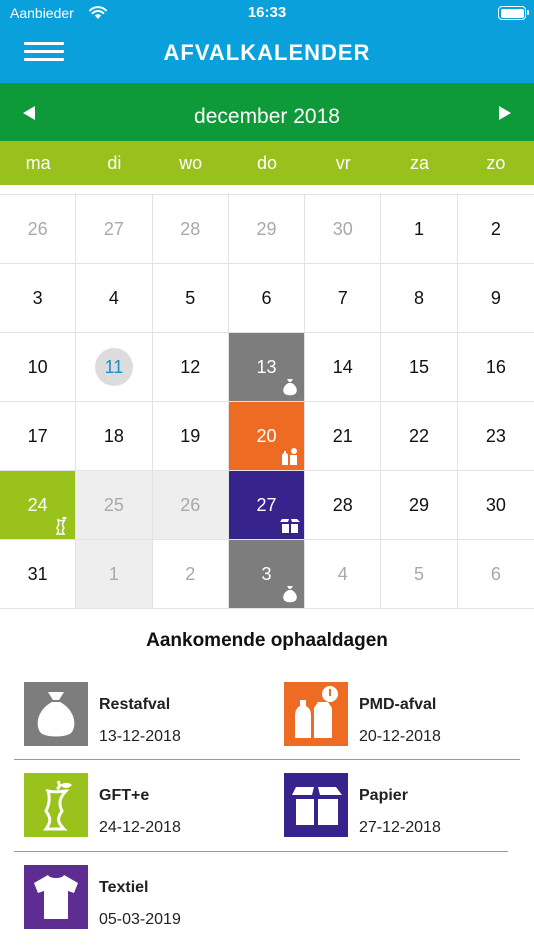 The image size is (534, 950). I want to click on day-number: 23, so click(495, 435).